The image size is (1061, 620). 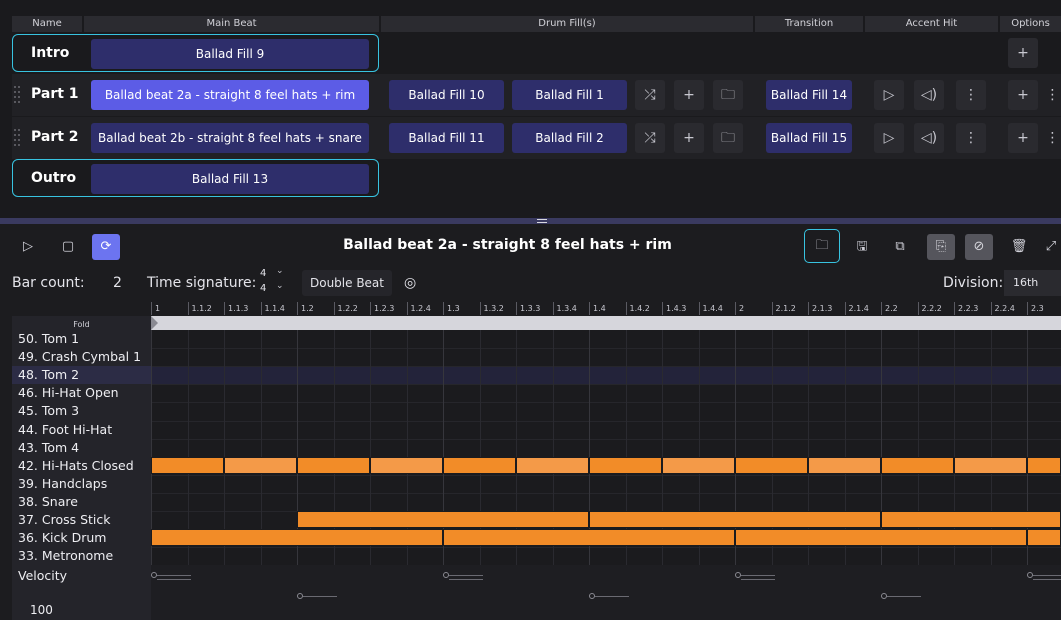 What do you see at coordinates (973, 283) in the screenshot?
I see `division-label: Division:` at bounding box center [973, 283].